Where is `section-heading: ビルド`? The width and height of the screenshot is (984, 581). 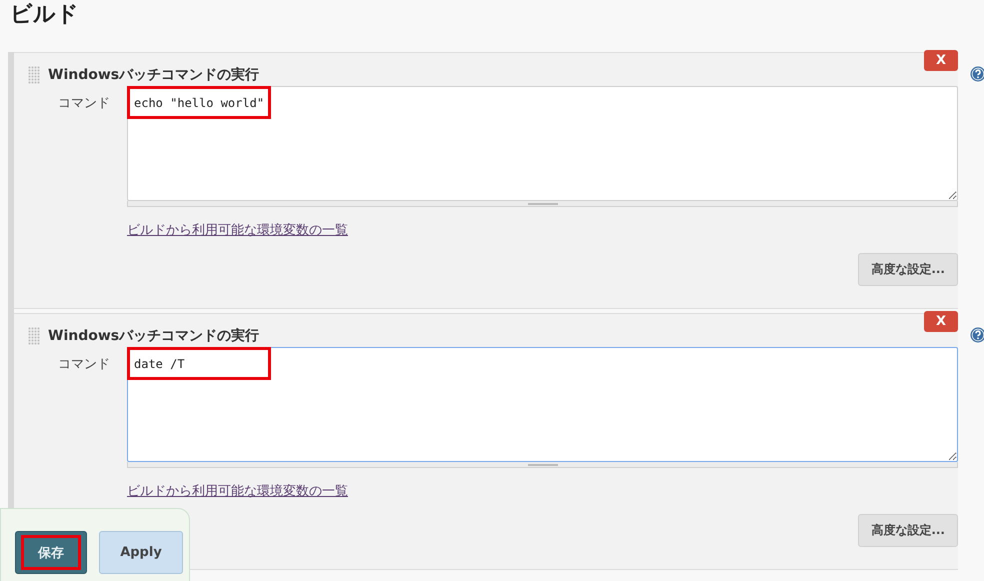 section-heading: ビルド is located at coordinates (44, 15).